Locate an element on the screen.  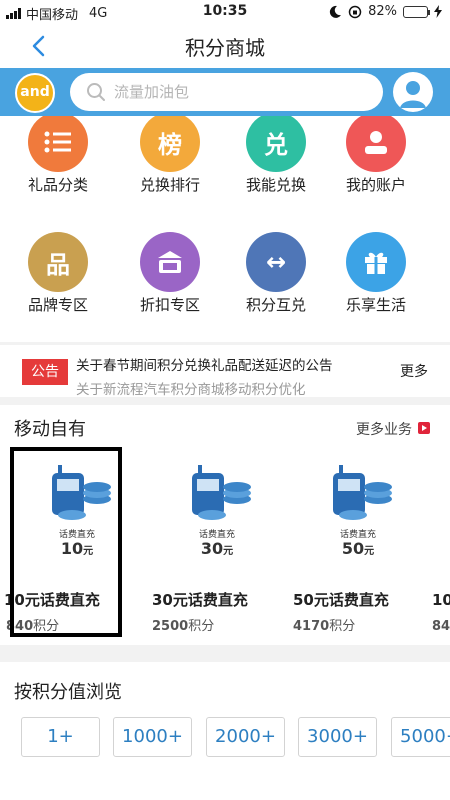
exchange-icon: 兑 is located at coordinates (276, 144).